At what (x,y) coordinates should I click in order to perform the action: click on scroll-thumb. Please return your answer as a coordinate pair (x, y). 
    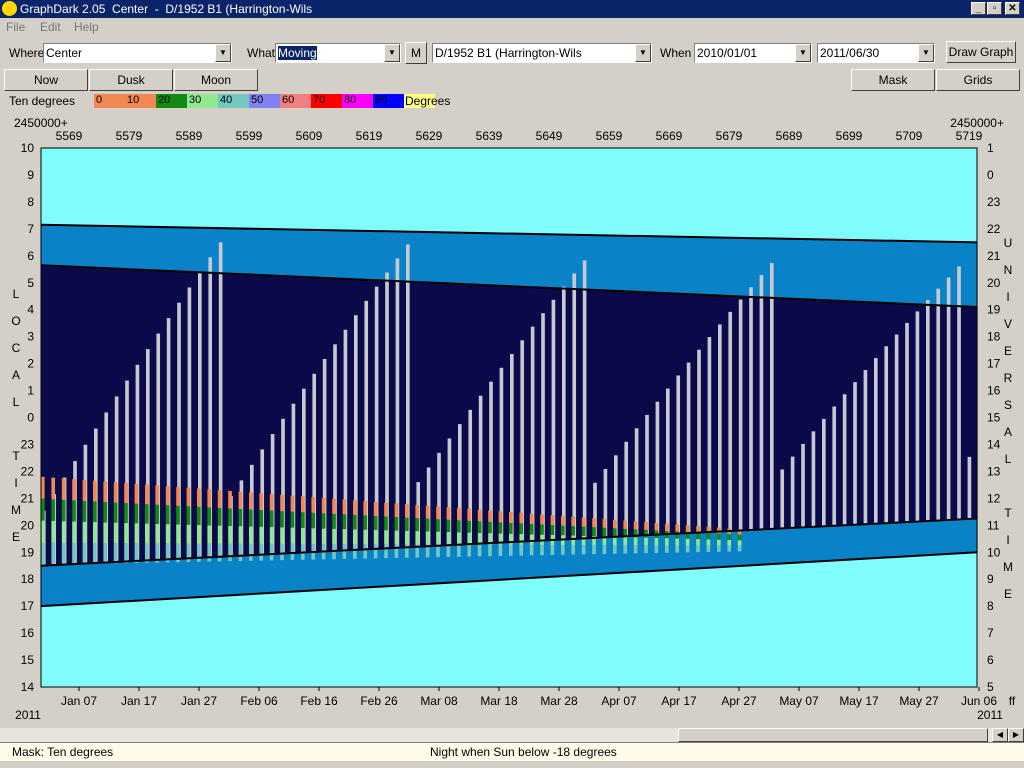
    Looking at the image, I should click on (833, 735).